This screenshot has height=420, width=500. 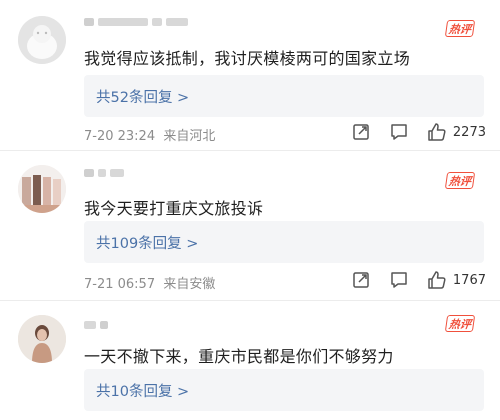 I want to click on comment-meta: 7-21 06:57 来自安徽, so click(x=149, y=282).